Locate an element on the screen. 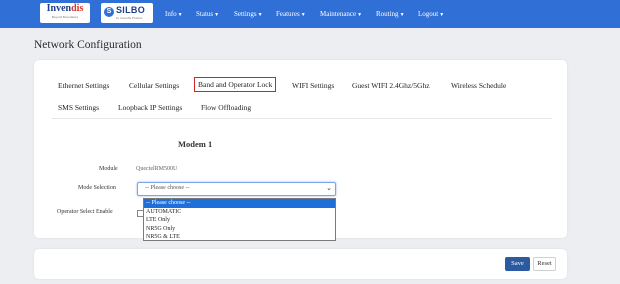 The image size is (620, 284). module-value: QuectelRM500U is located at coordinates (157, 169).